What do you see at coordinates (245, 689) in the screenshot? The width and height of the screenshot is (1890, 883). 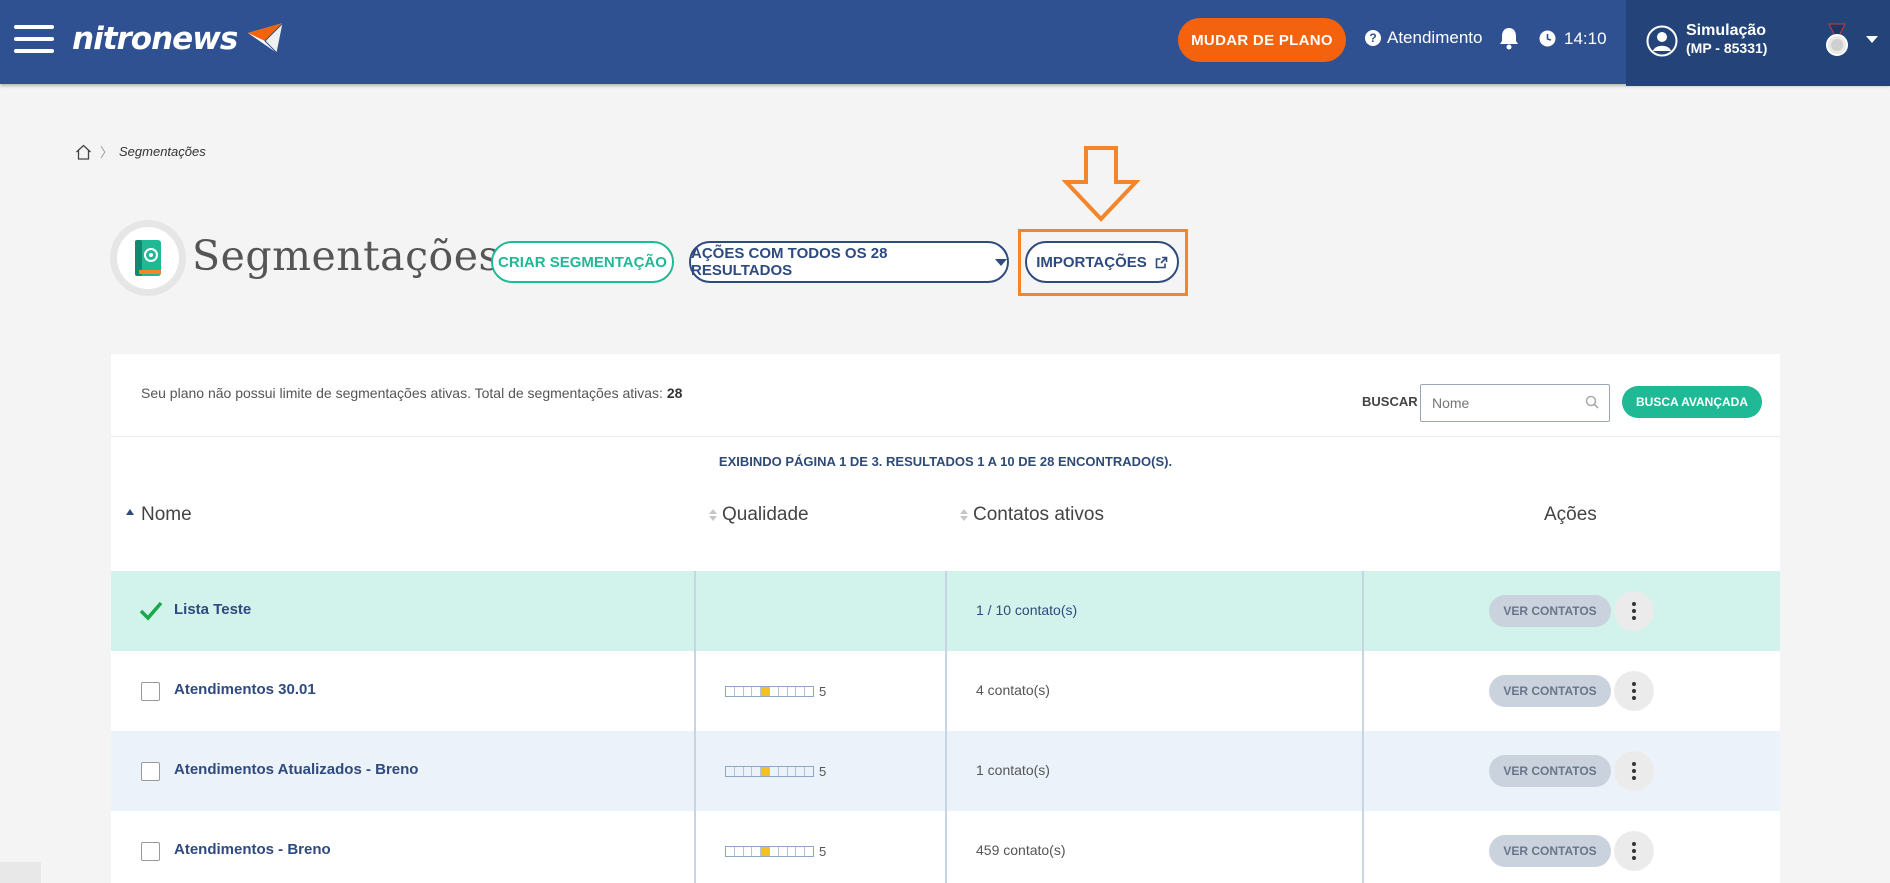 I see `row-name-link: Atendimentos 30.01` at bounding box center [245, 689].